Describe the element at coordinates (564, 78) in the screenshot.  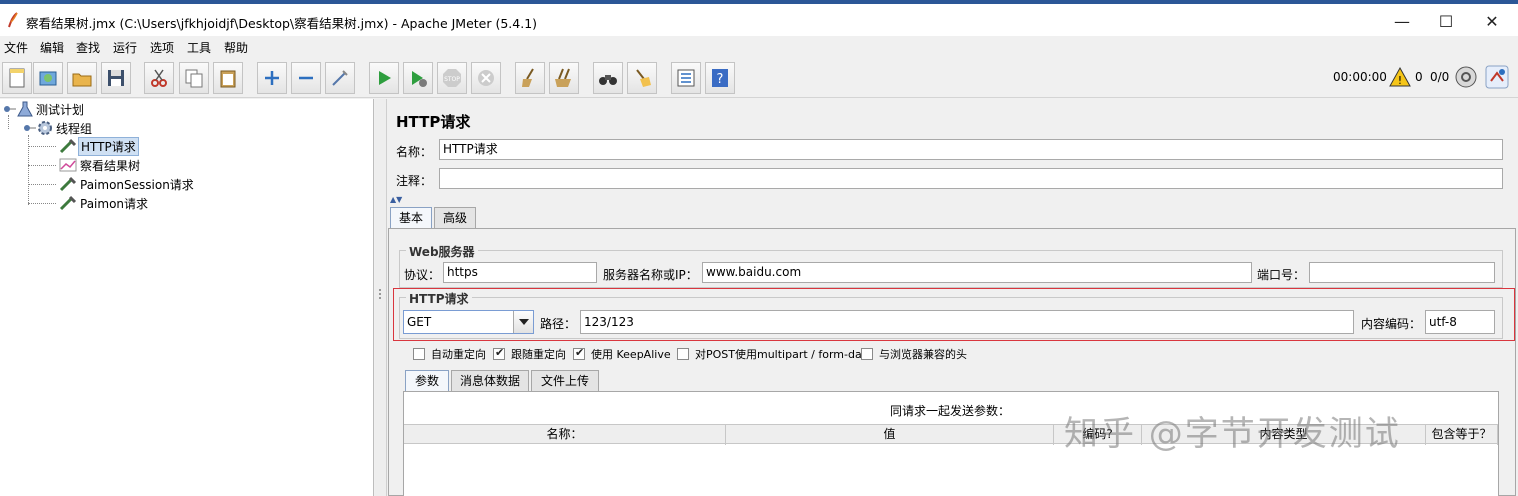
I see `clear-all-button` at that location.